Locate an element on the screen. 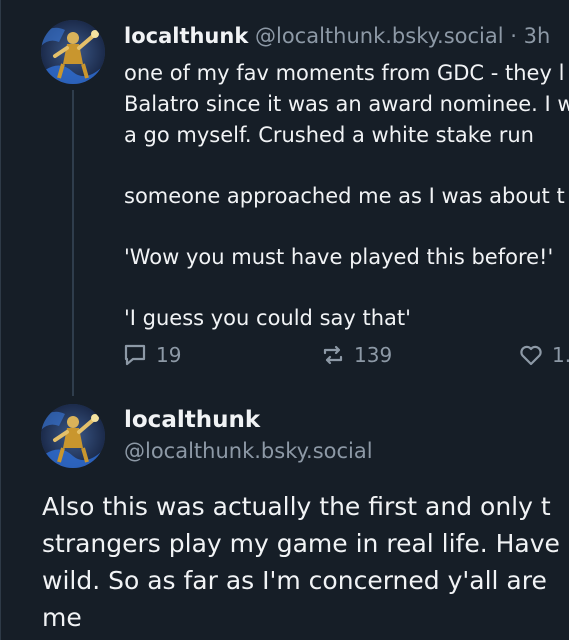 The height and width of the screenshot is (640, 569). main-text-line: me is located at coordinates (62, 617).